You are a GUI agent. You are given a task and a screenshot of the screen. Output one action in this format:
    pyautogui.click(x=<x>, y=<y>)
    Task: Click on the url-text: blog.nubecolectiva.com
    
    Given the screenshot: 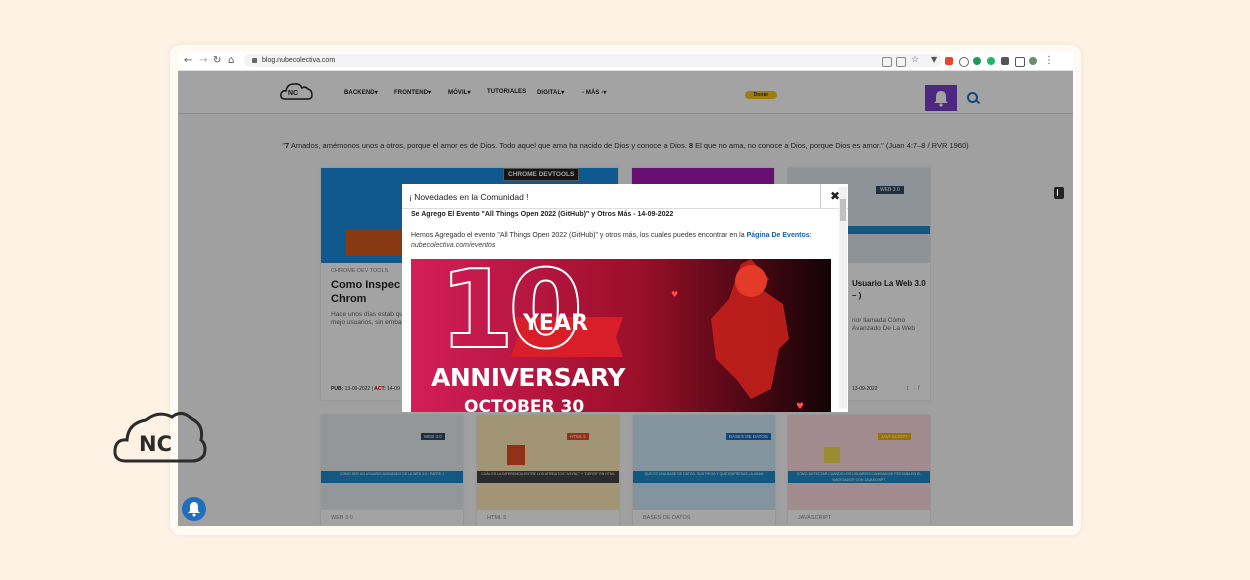 What is the action you would take?
    pyautogui.click(x=299, y=60)
    